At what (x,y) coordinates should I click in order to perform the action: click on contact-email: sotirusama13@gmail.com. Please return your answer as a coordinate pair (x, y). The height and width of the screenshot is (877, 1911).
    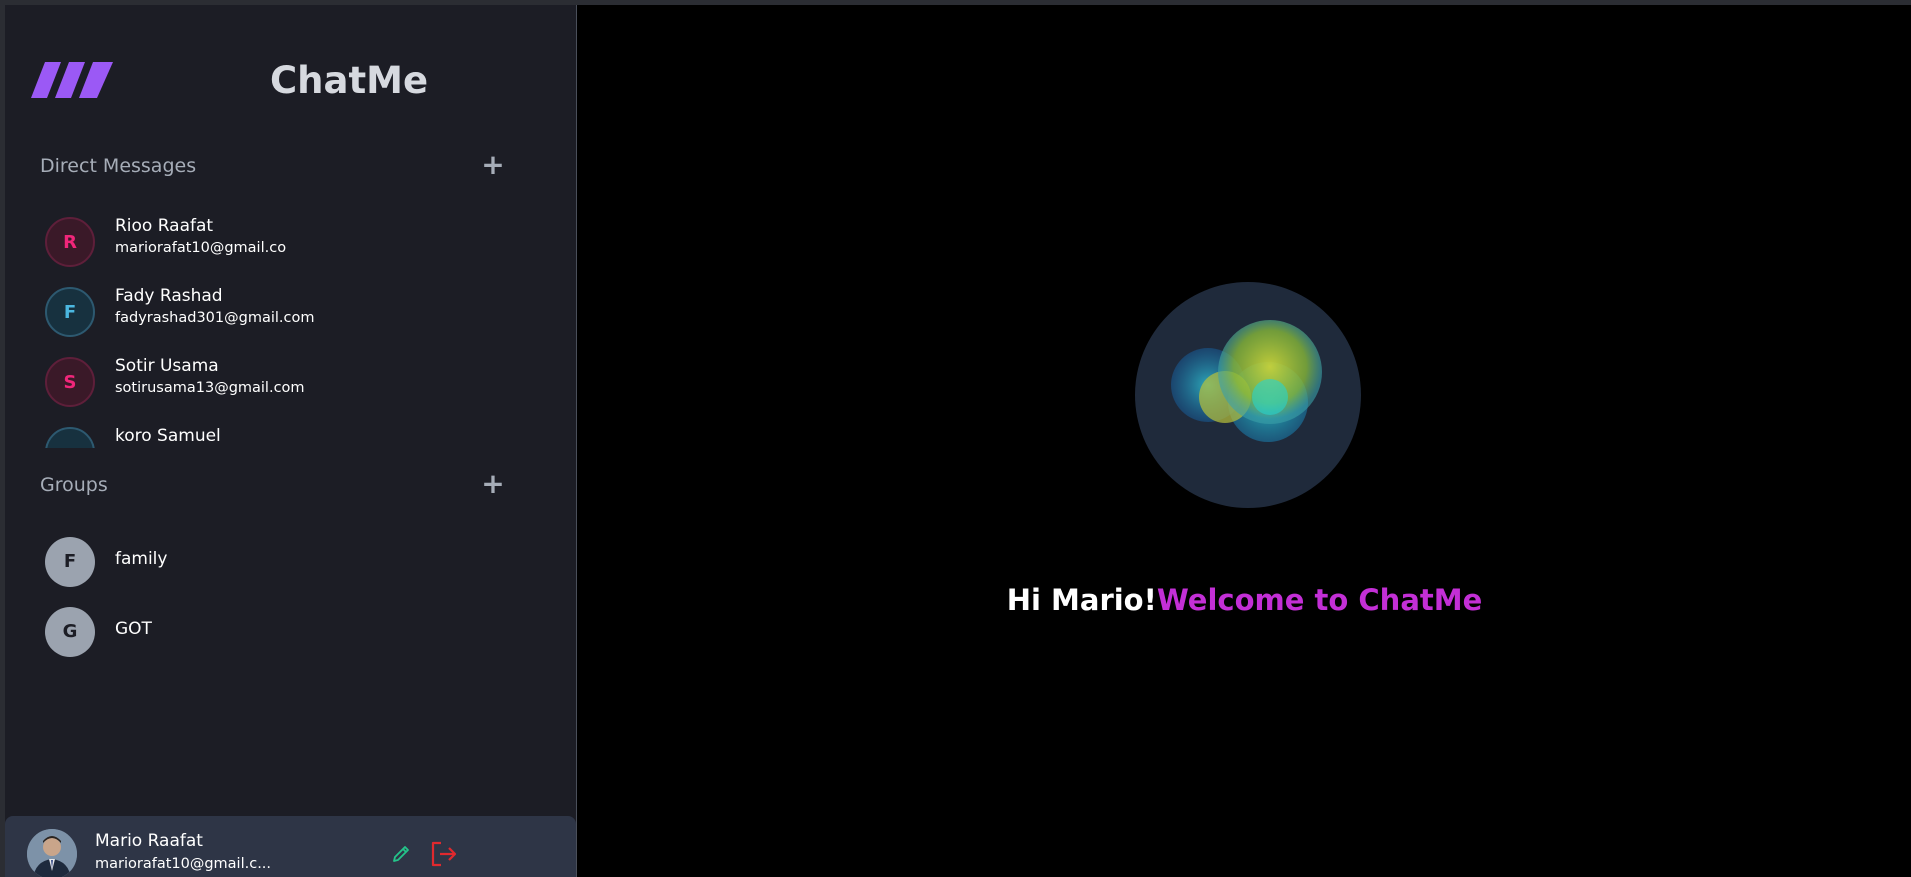
    Looking at the image, I should click on (210, 388).